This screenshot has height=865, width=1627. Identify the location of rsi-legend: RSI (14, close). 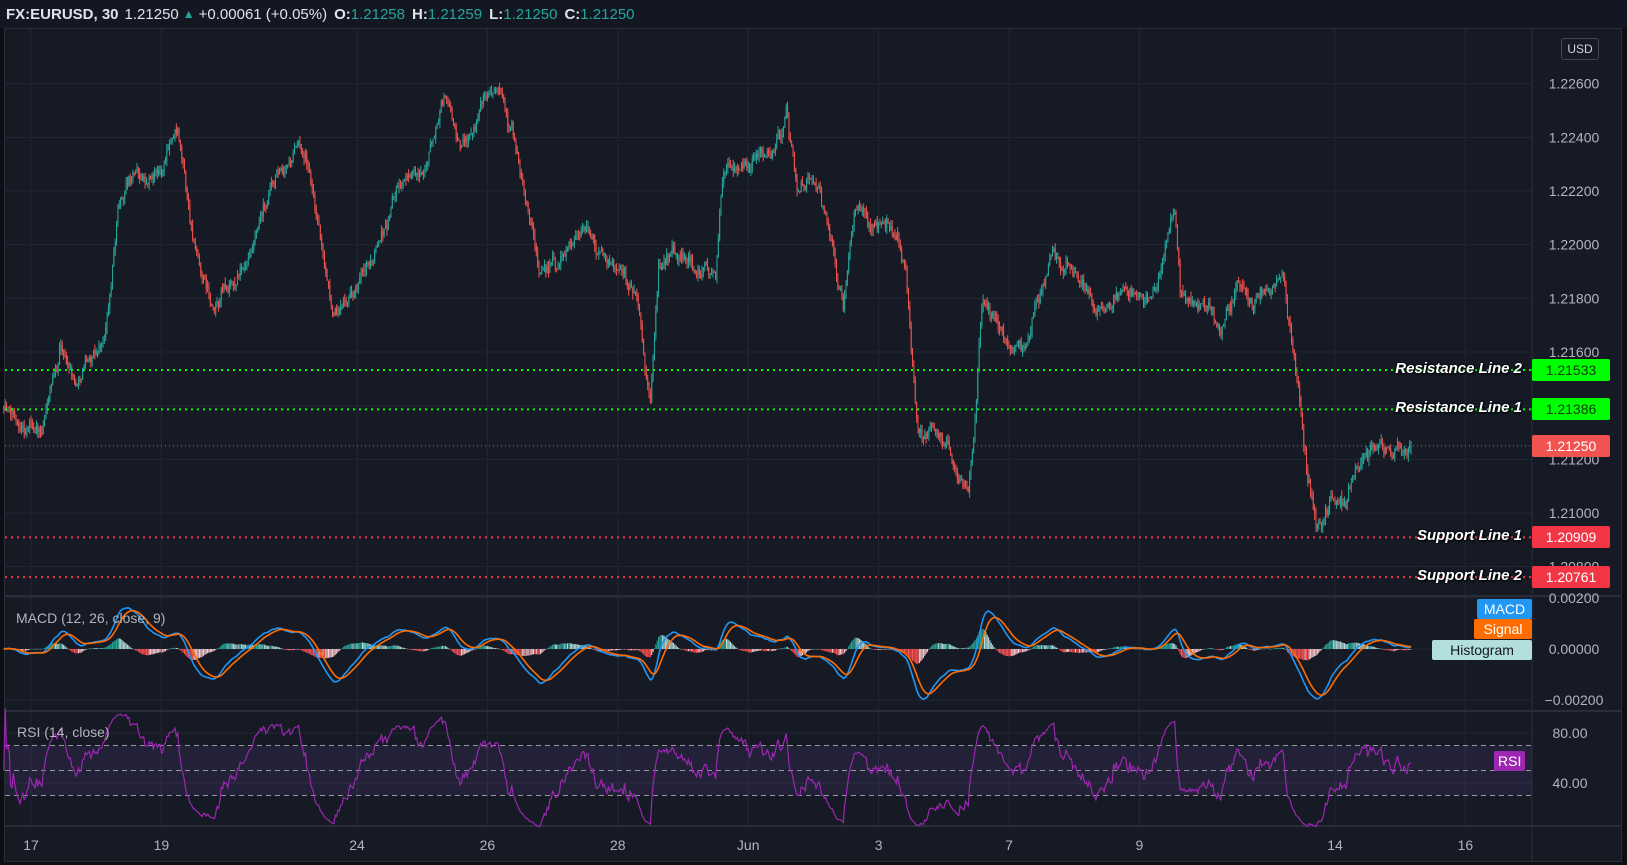
(63, 732).